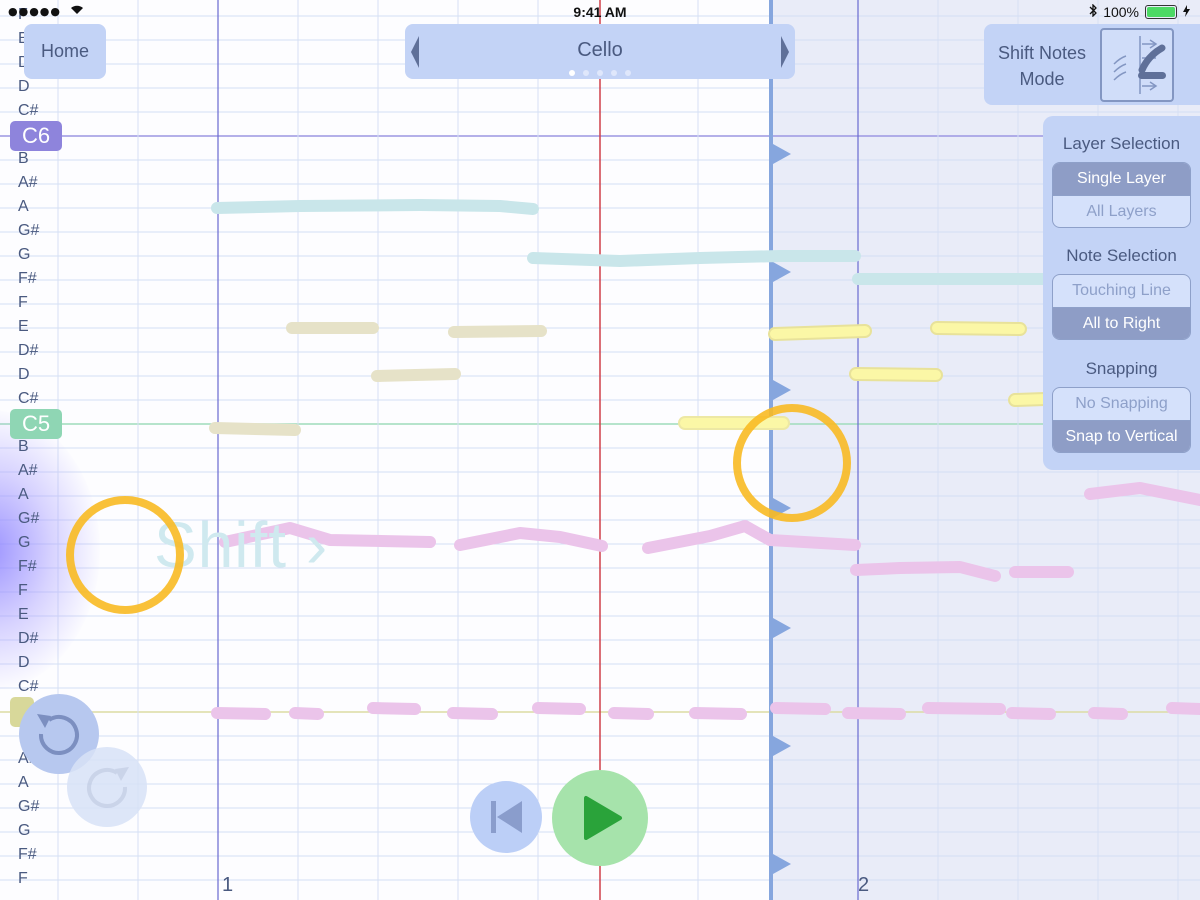  I want to click on no-snapping-option: No Snapping, so click(1121, 404).